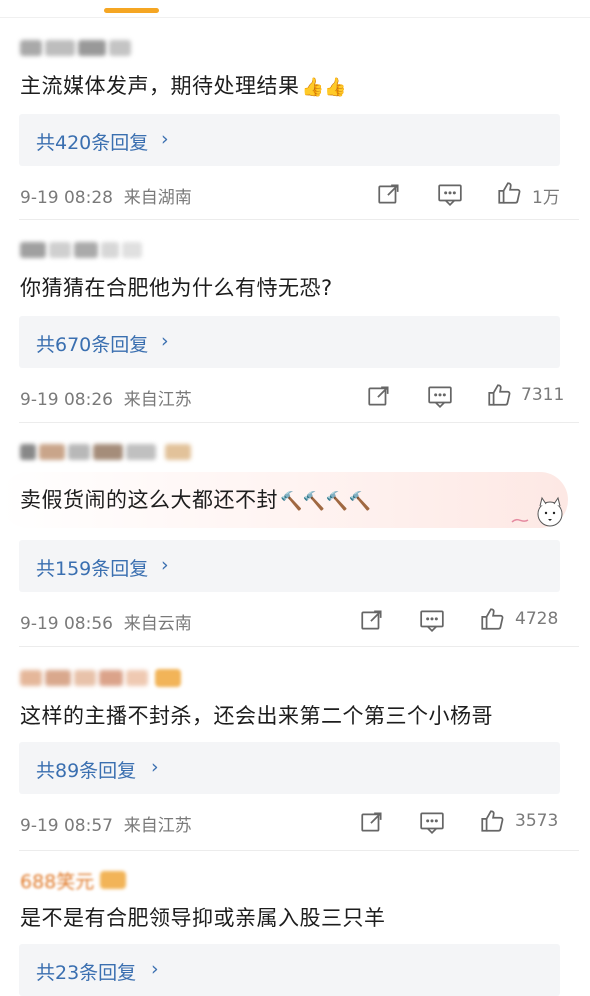 This screenshot has height=996, width=590. What do you see at coordinates (86, 973) in the screenshot?
I see `reply-count: 共23条回复` at bounding box center [86, 973].